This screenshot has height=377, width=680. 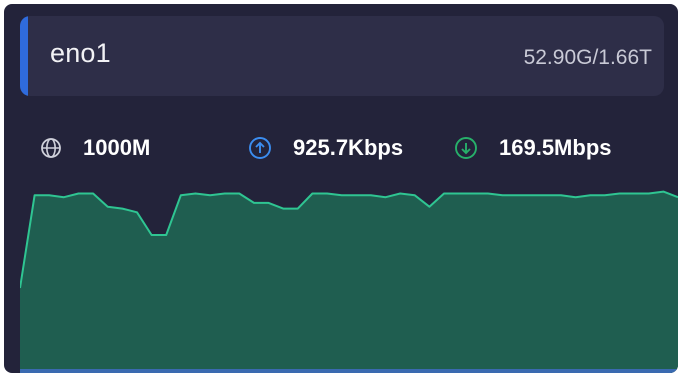 I want to click on upload-stat: 925.7Kbps, so click(x=325, y=148).